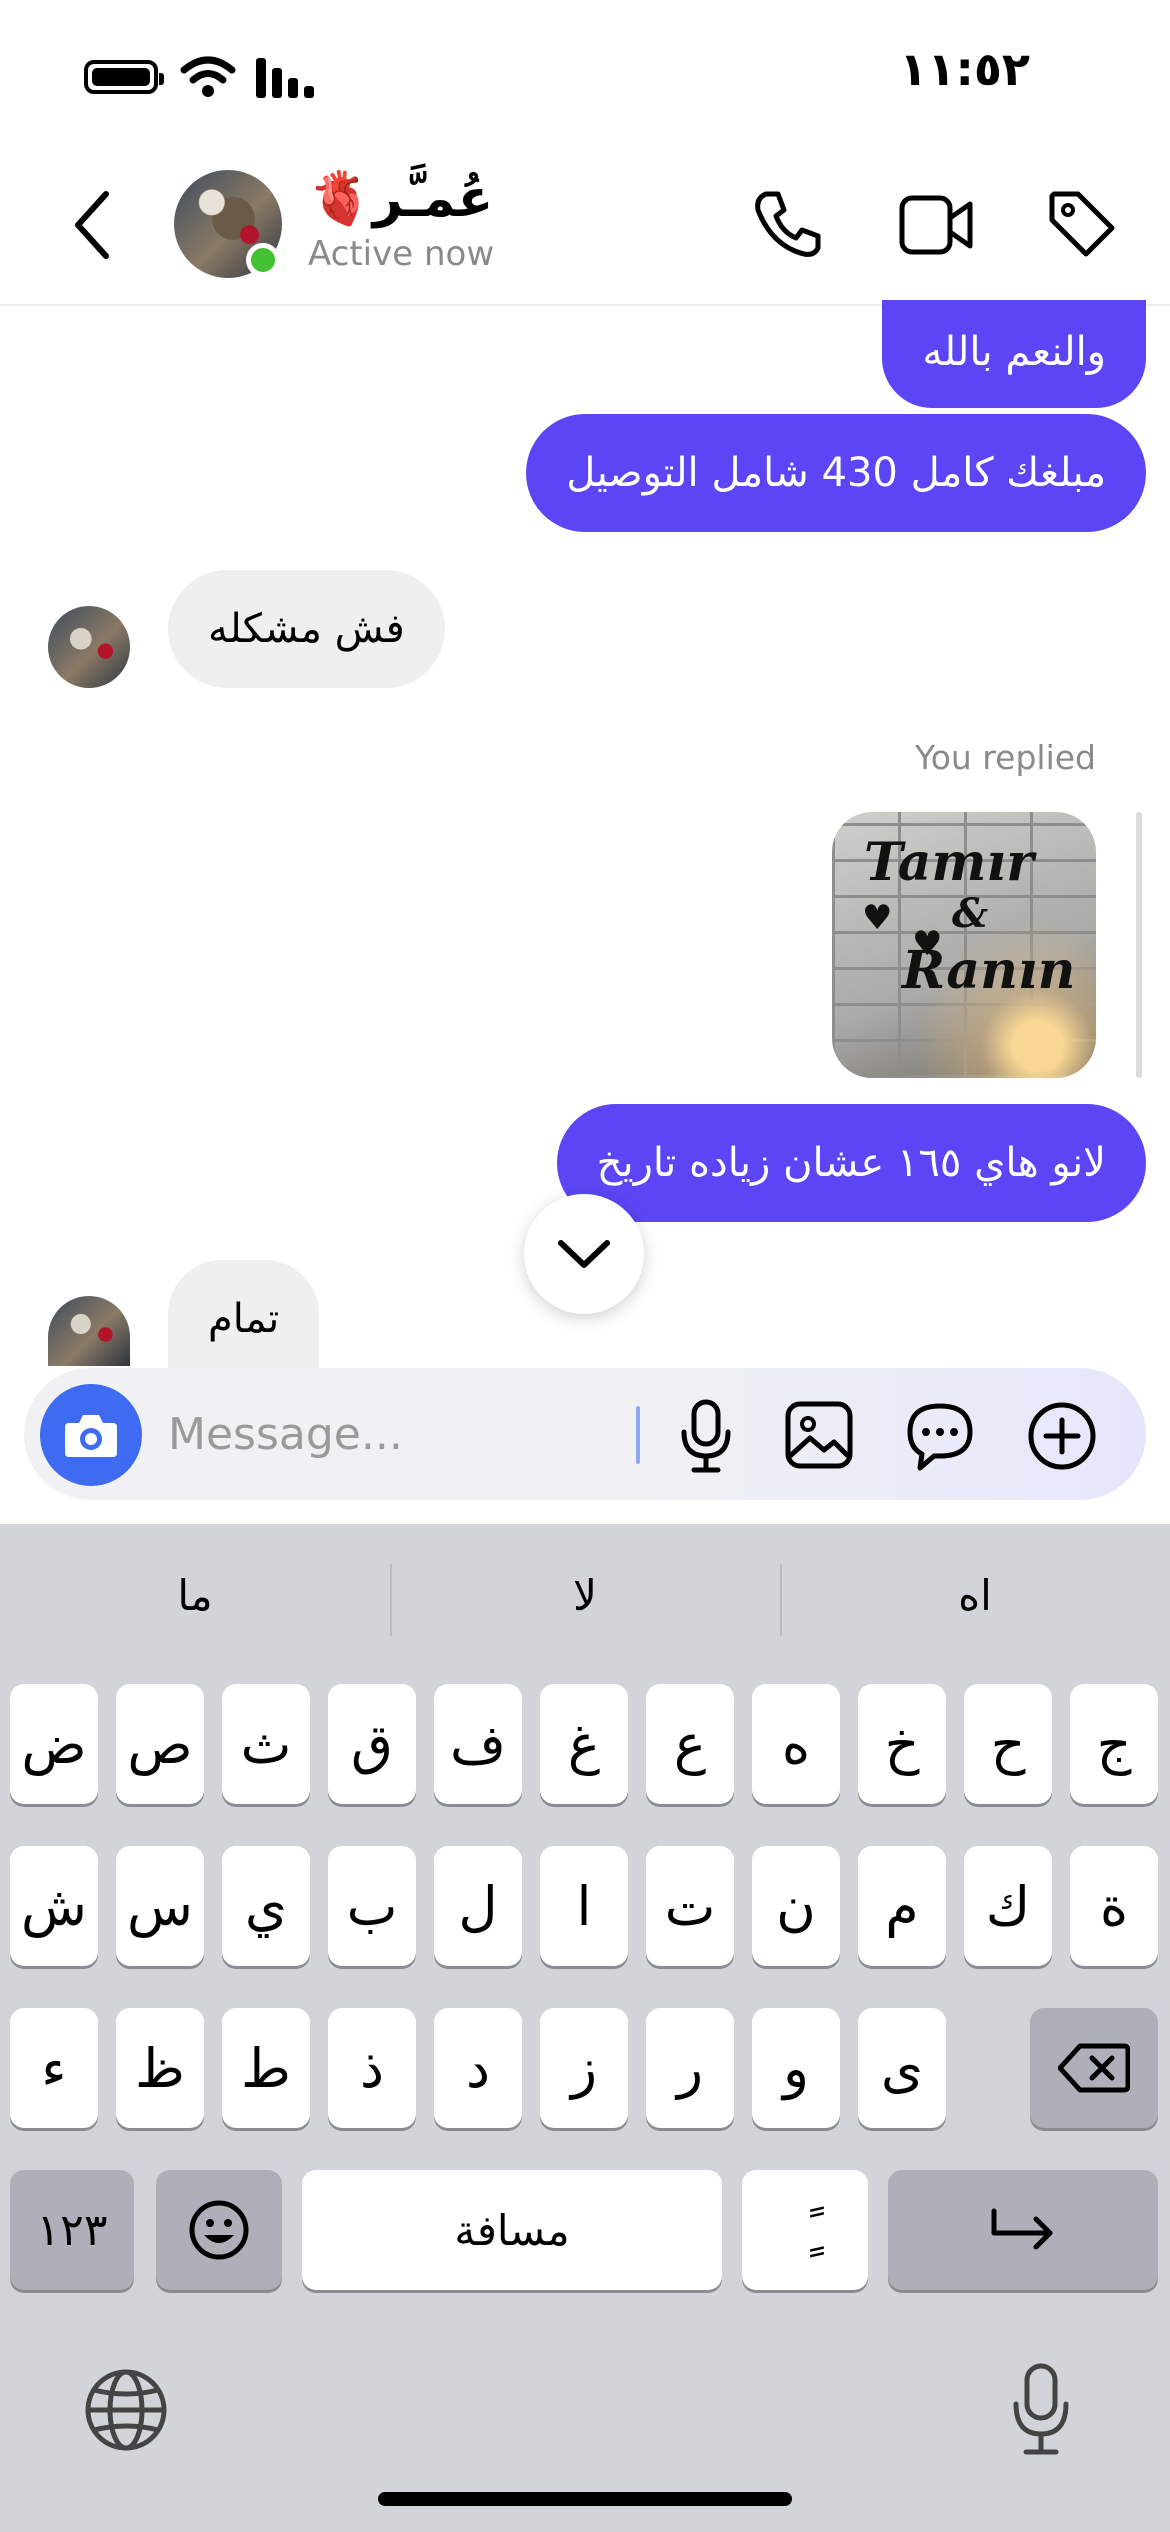 This screenshot has height=2532, width=1170. I want to click on tag-icon, so click(1082, 224).